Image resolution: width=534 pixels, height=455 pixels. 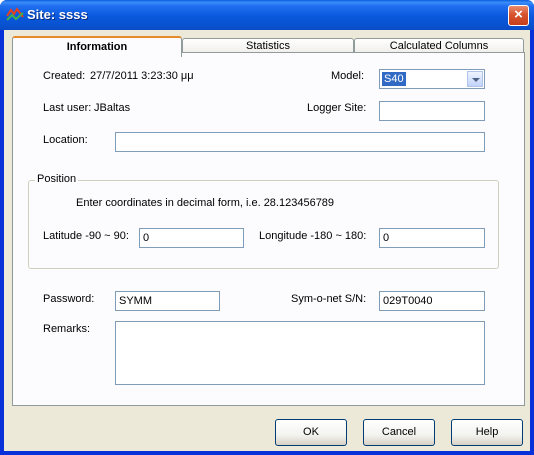 What do you see at coordinates (337, 108) in the screenshot?
I see `logger-site-label: Logger Site:` at bounding box center [337, 108].